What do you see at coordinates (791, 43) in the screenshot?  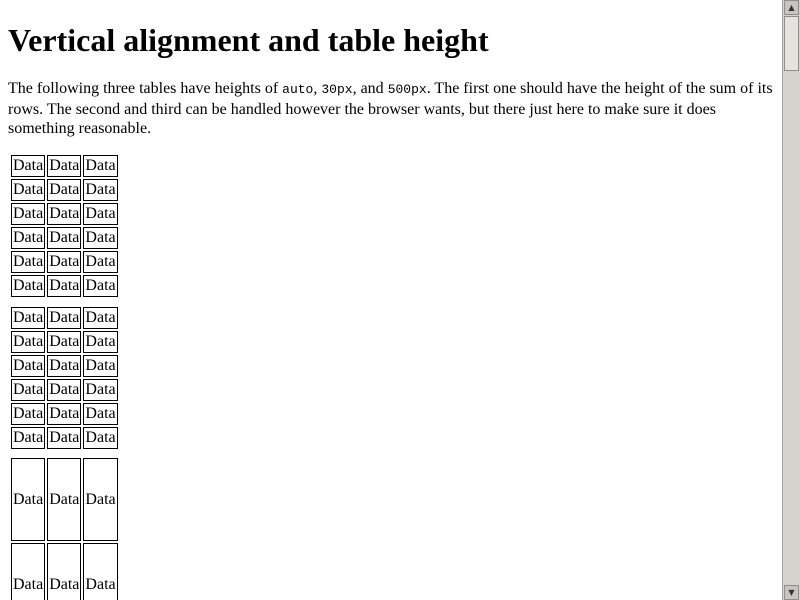 I see `scroll-thumb` at bounding box center [791, 43].